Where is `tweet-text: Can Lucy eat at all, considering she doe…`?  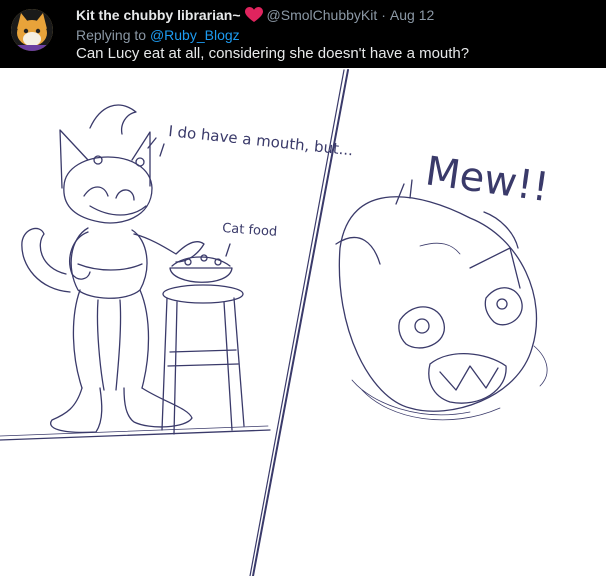 tweet-text: Can Lucy eat at all, considering she doe… is located at coordinates (273, 53).